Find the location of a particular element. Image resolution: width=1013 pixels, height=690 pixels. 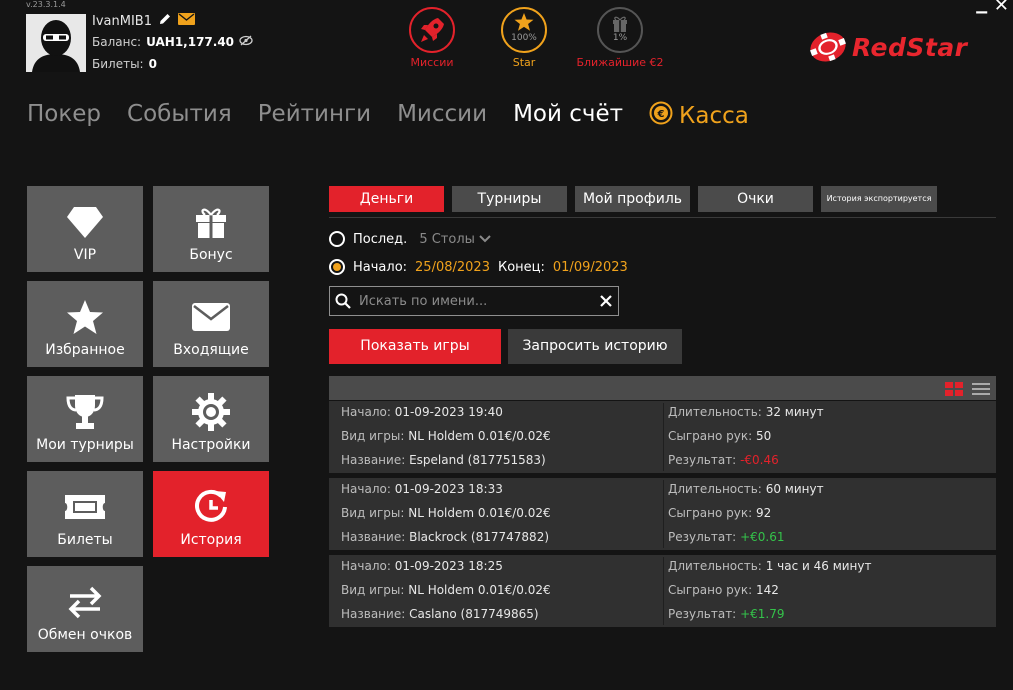

tile-tickets: Билеты is located at coordinates (85, 514).